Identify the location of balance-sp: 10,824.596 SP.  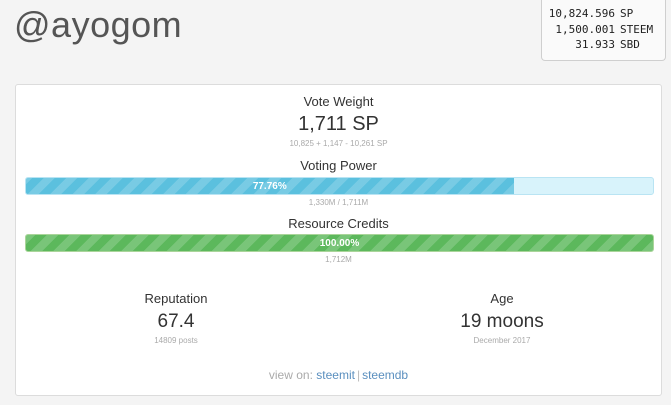
(600, 14).